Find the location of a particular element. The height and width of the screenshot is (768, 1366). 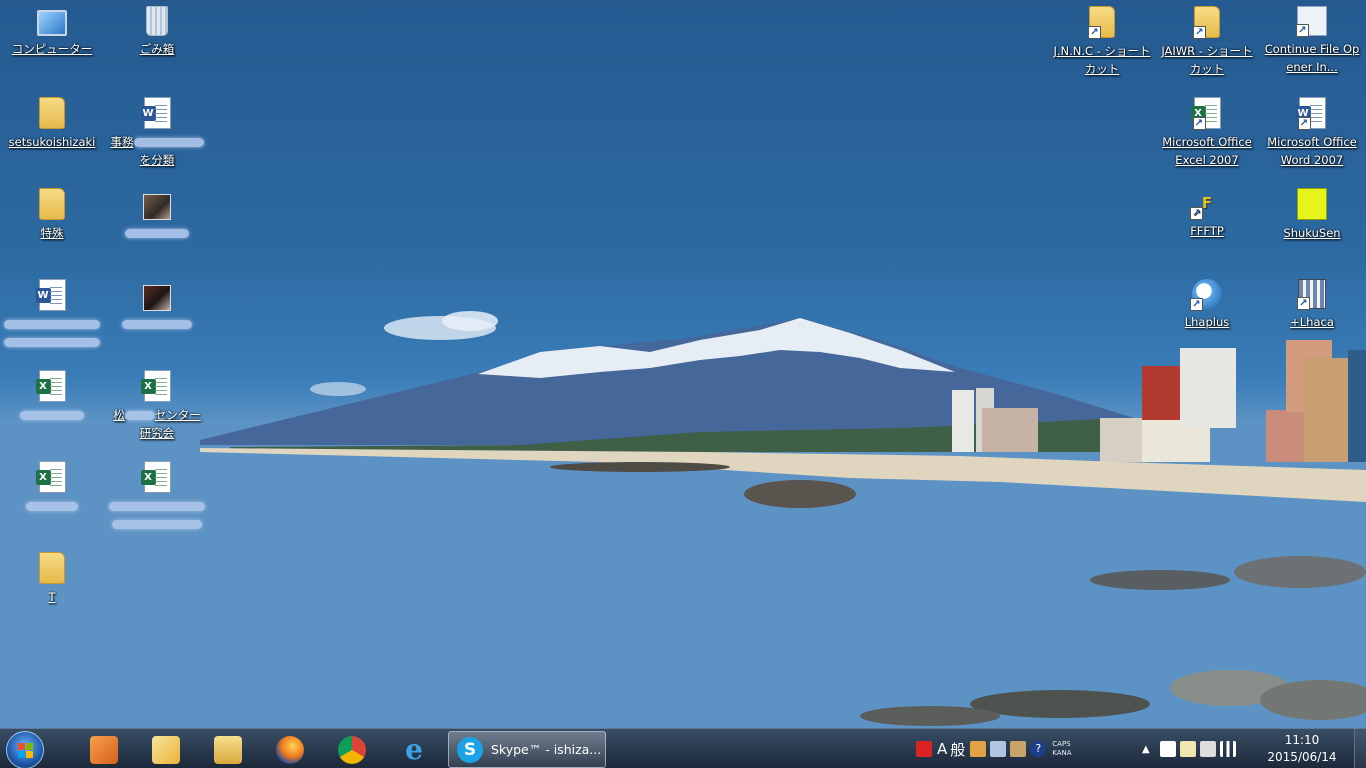

folder-icon is located at coordinates (52, 204).